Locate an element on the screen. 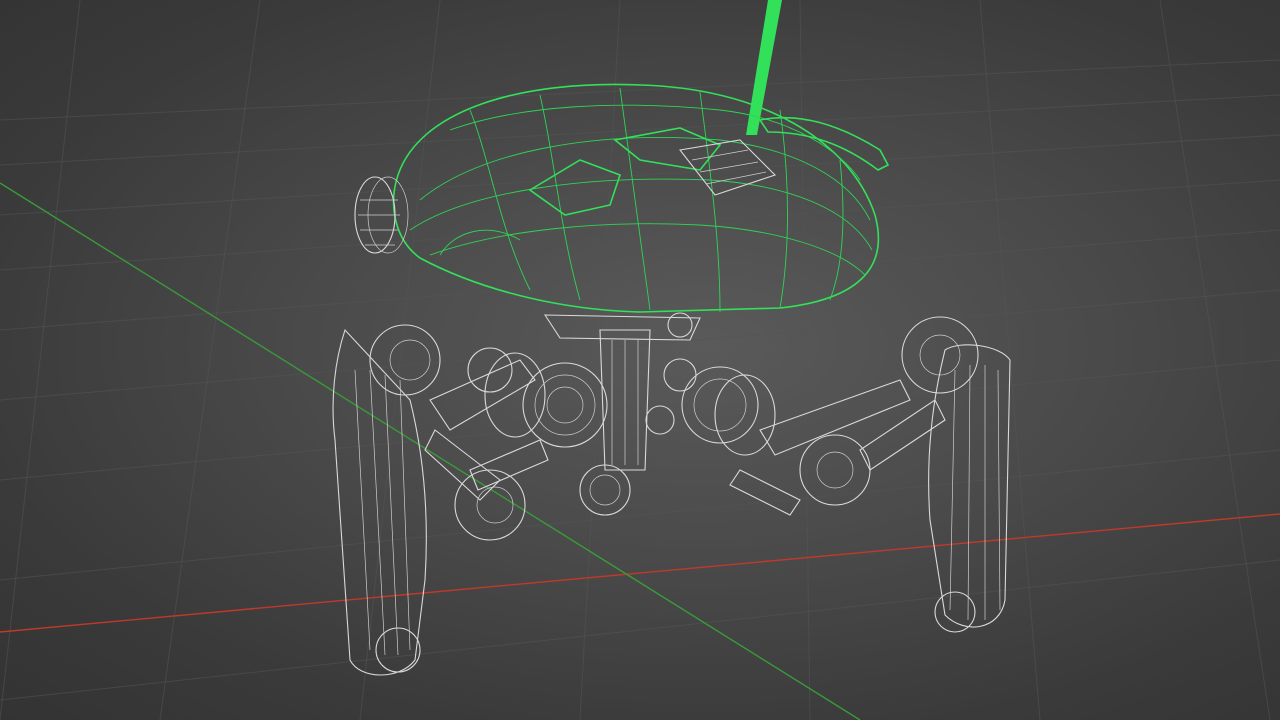 The width and height of the screenshot is (1280, 720). leg-right-front is located at coordinates (885, 474).